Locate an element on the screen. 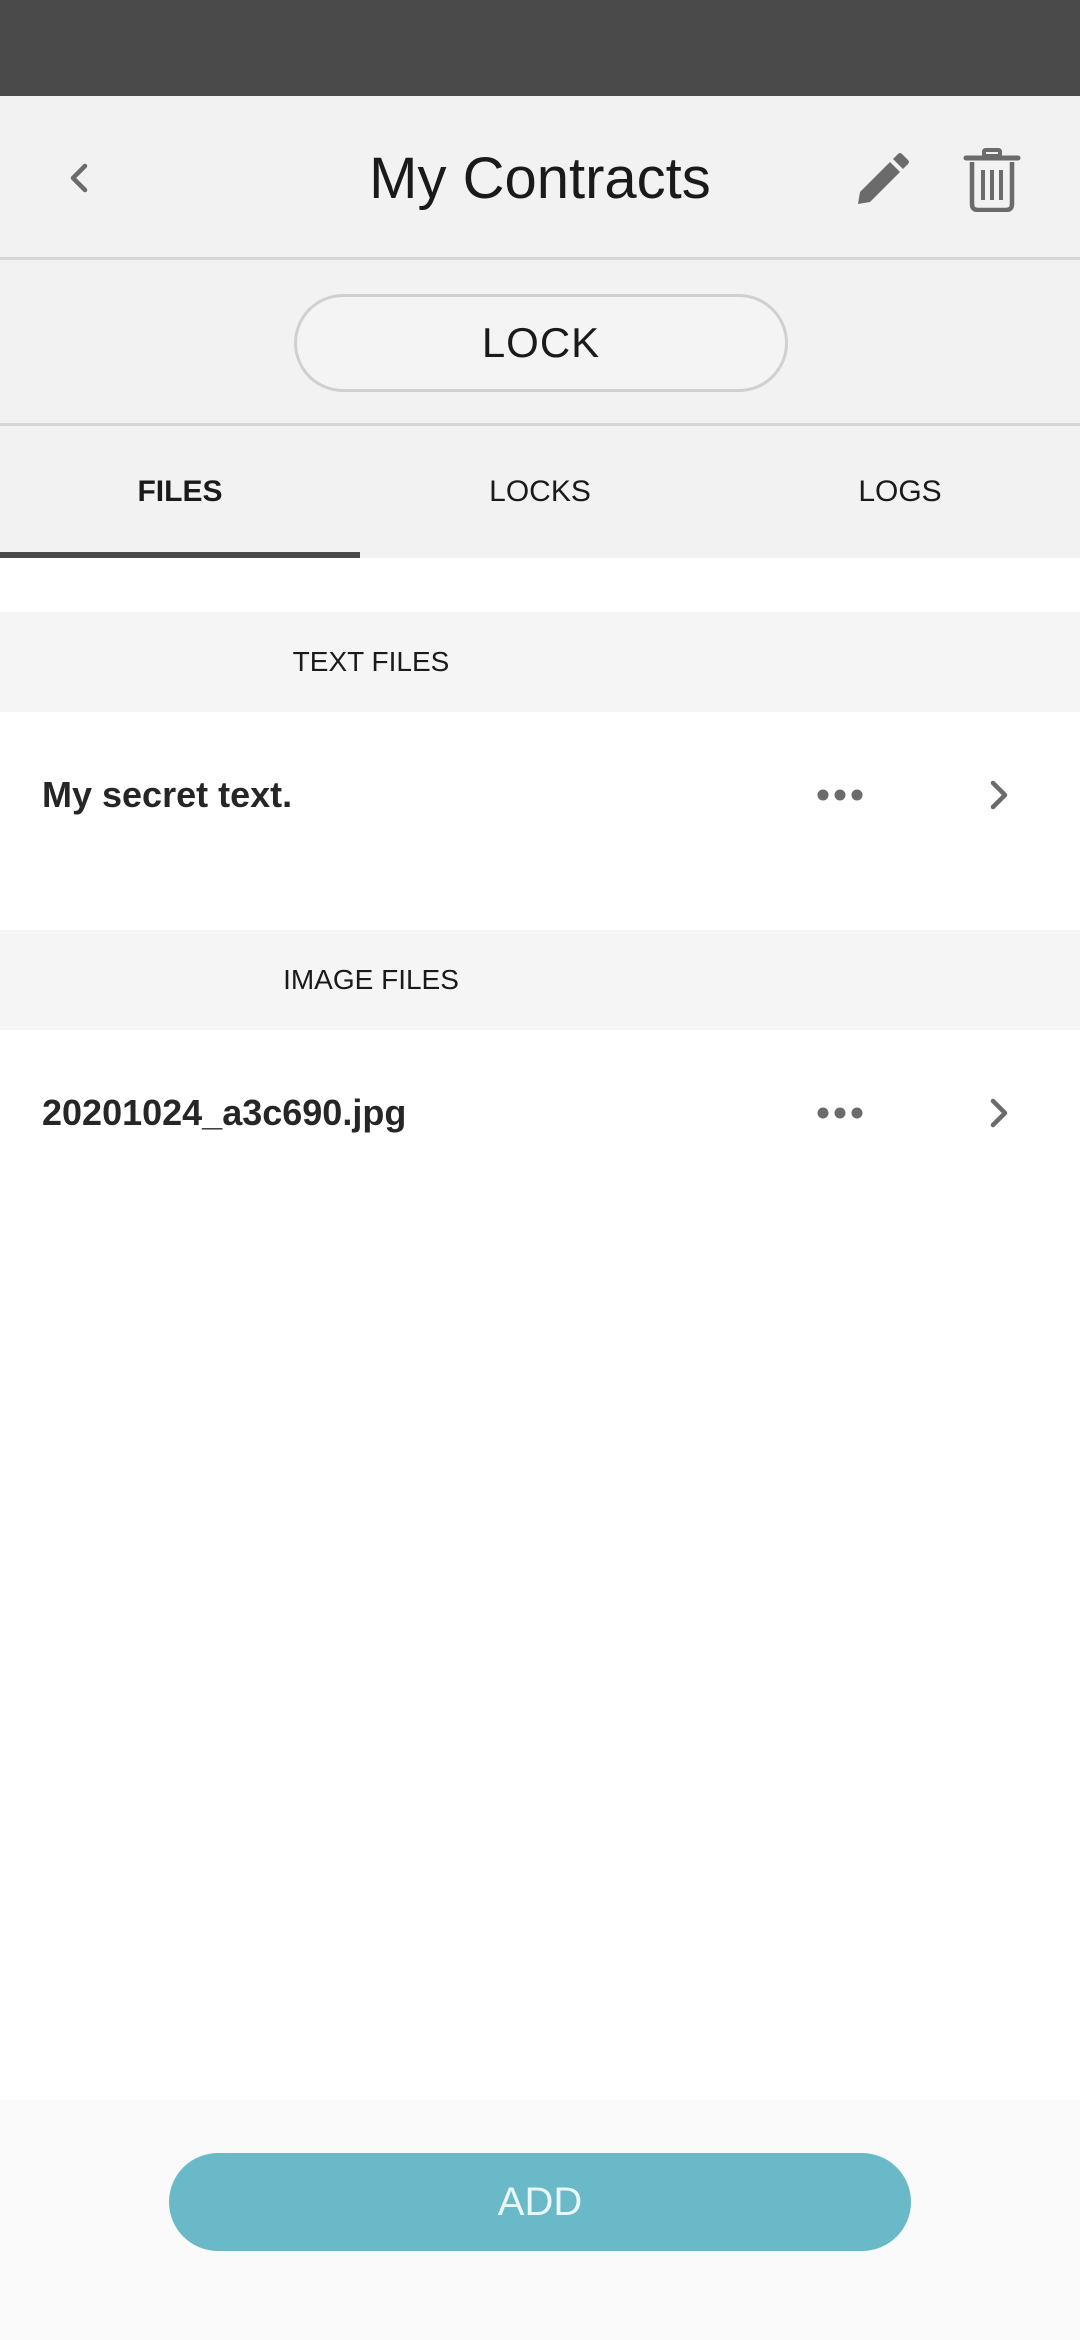 The height and width of the screenshot is (2340, 1080). lock-area: LOCK is located at coordinates (540, 343).